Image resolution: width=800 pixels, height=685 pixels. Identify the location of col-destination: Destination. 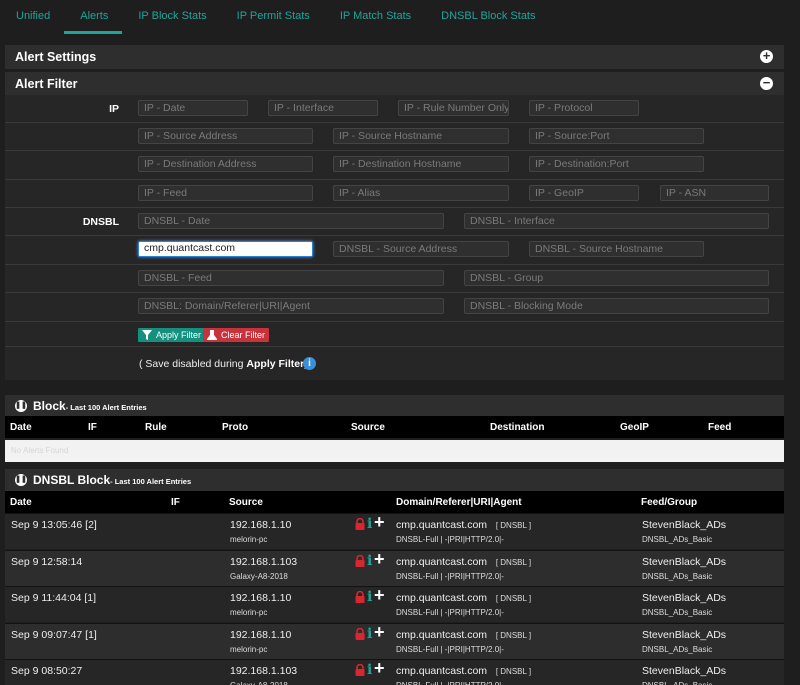
(517, 427).